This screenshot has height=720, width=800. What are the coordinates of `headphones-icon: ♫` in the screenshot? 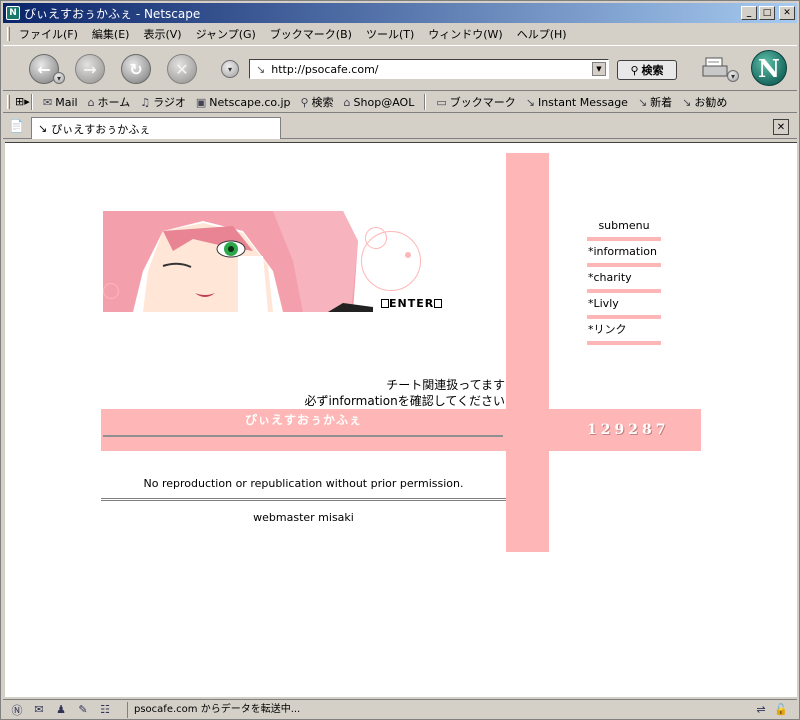 It's located at (145, 102).